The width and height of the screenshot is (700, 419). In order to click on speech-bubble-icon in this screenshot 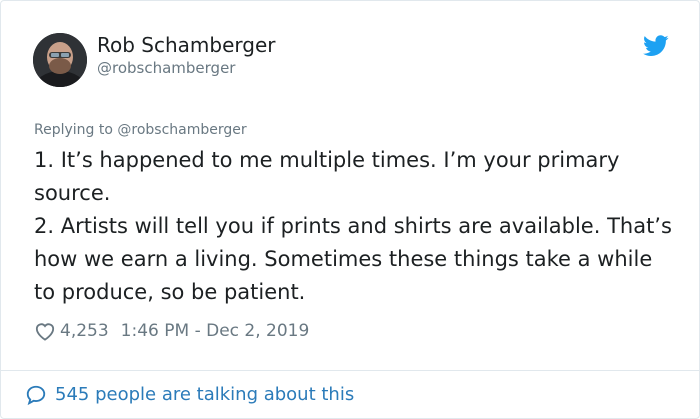, I will do `click(36, 395)`.